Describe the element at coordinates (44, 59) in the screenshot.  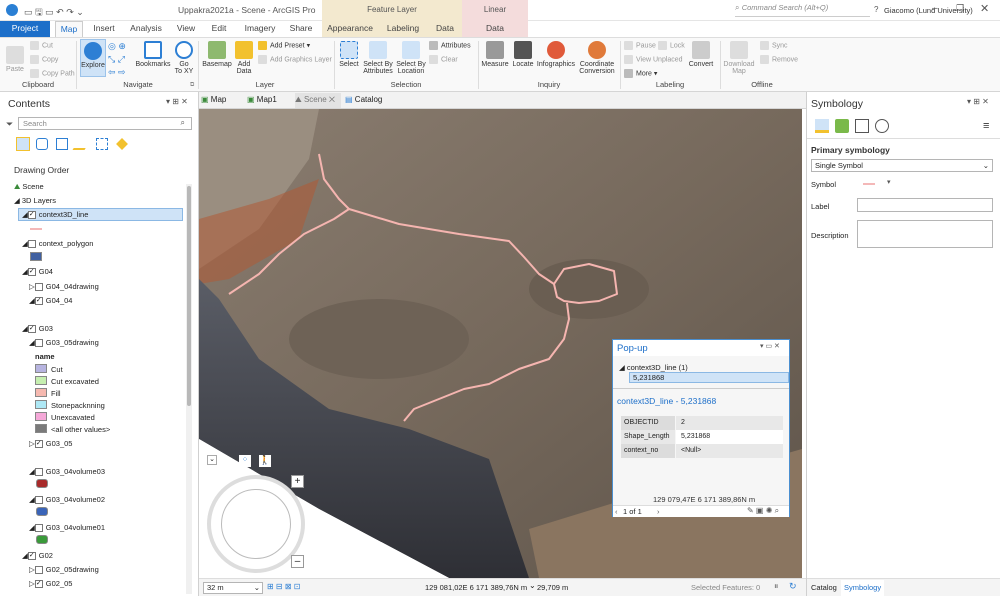
I see `copy-button: Copy` at that location.